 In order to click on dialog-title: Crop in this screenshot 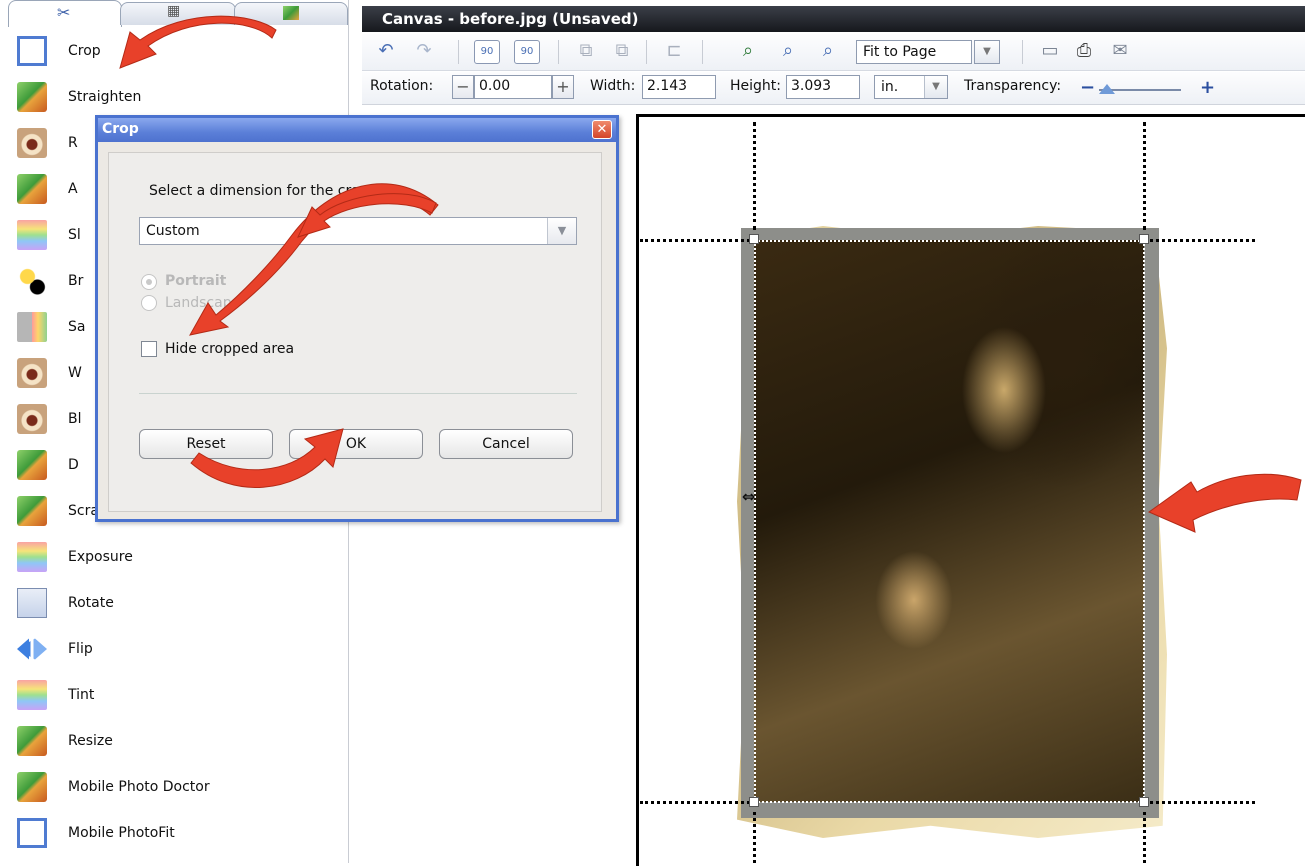, I will do `click(120, 129)`.